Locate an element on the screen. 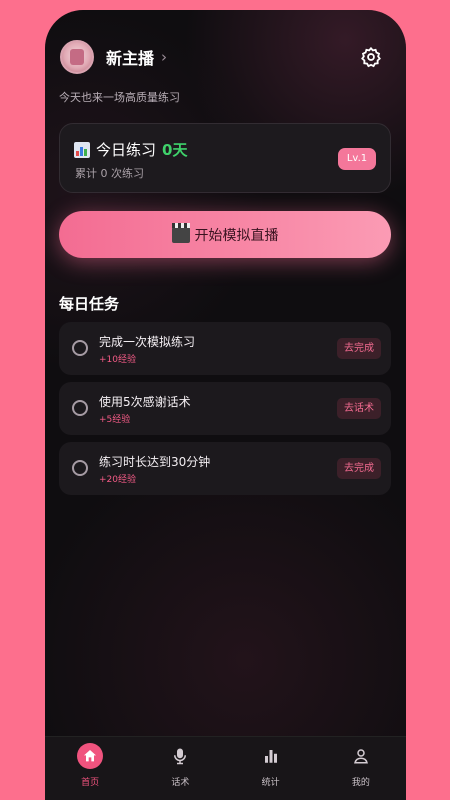  username: 新主播 is located at coordinates (130, 57).